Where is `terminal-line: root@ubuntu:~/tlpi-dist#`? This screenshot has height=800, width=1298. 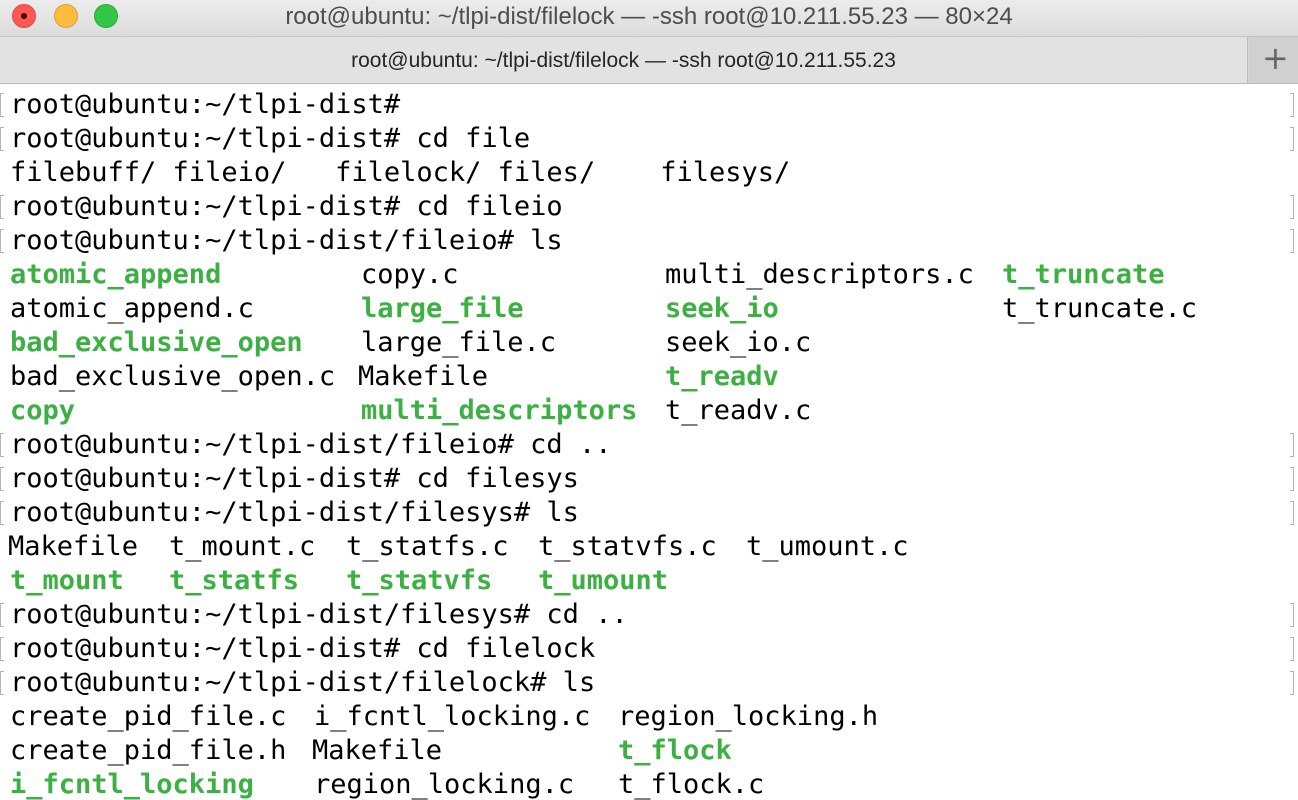
terminal-line: root@ubuntu:~/tlpi-dist# is located at coordinates (649, 105).